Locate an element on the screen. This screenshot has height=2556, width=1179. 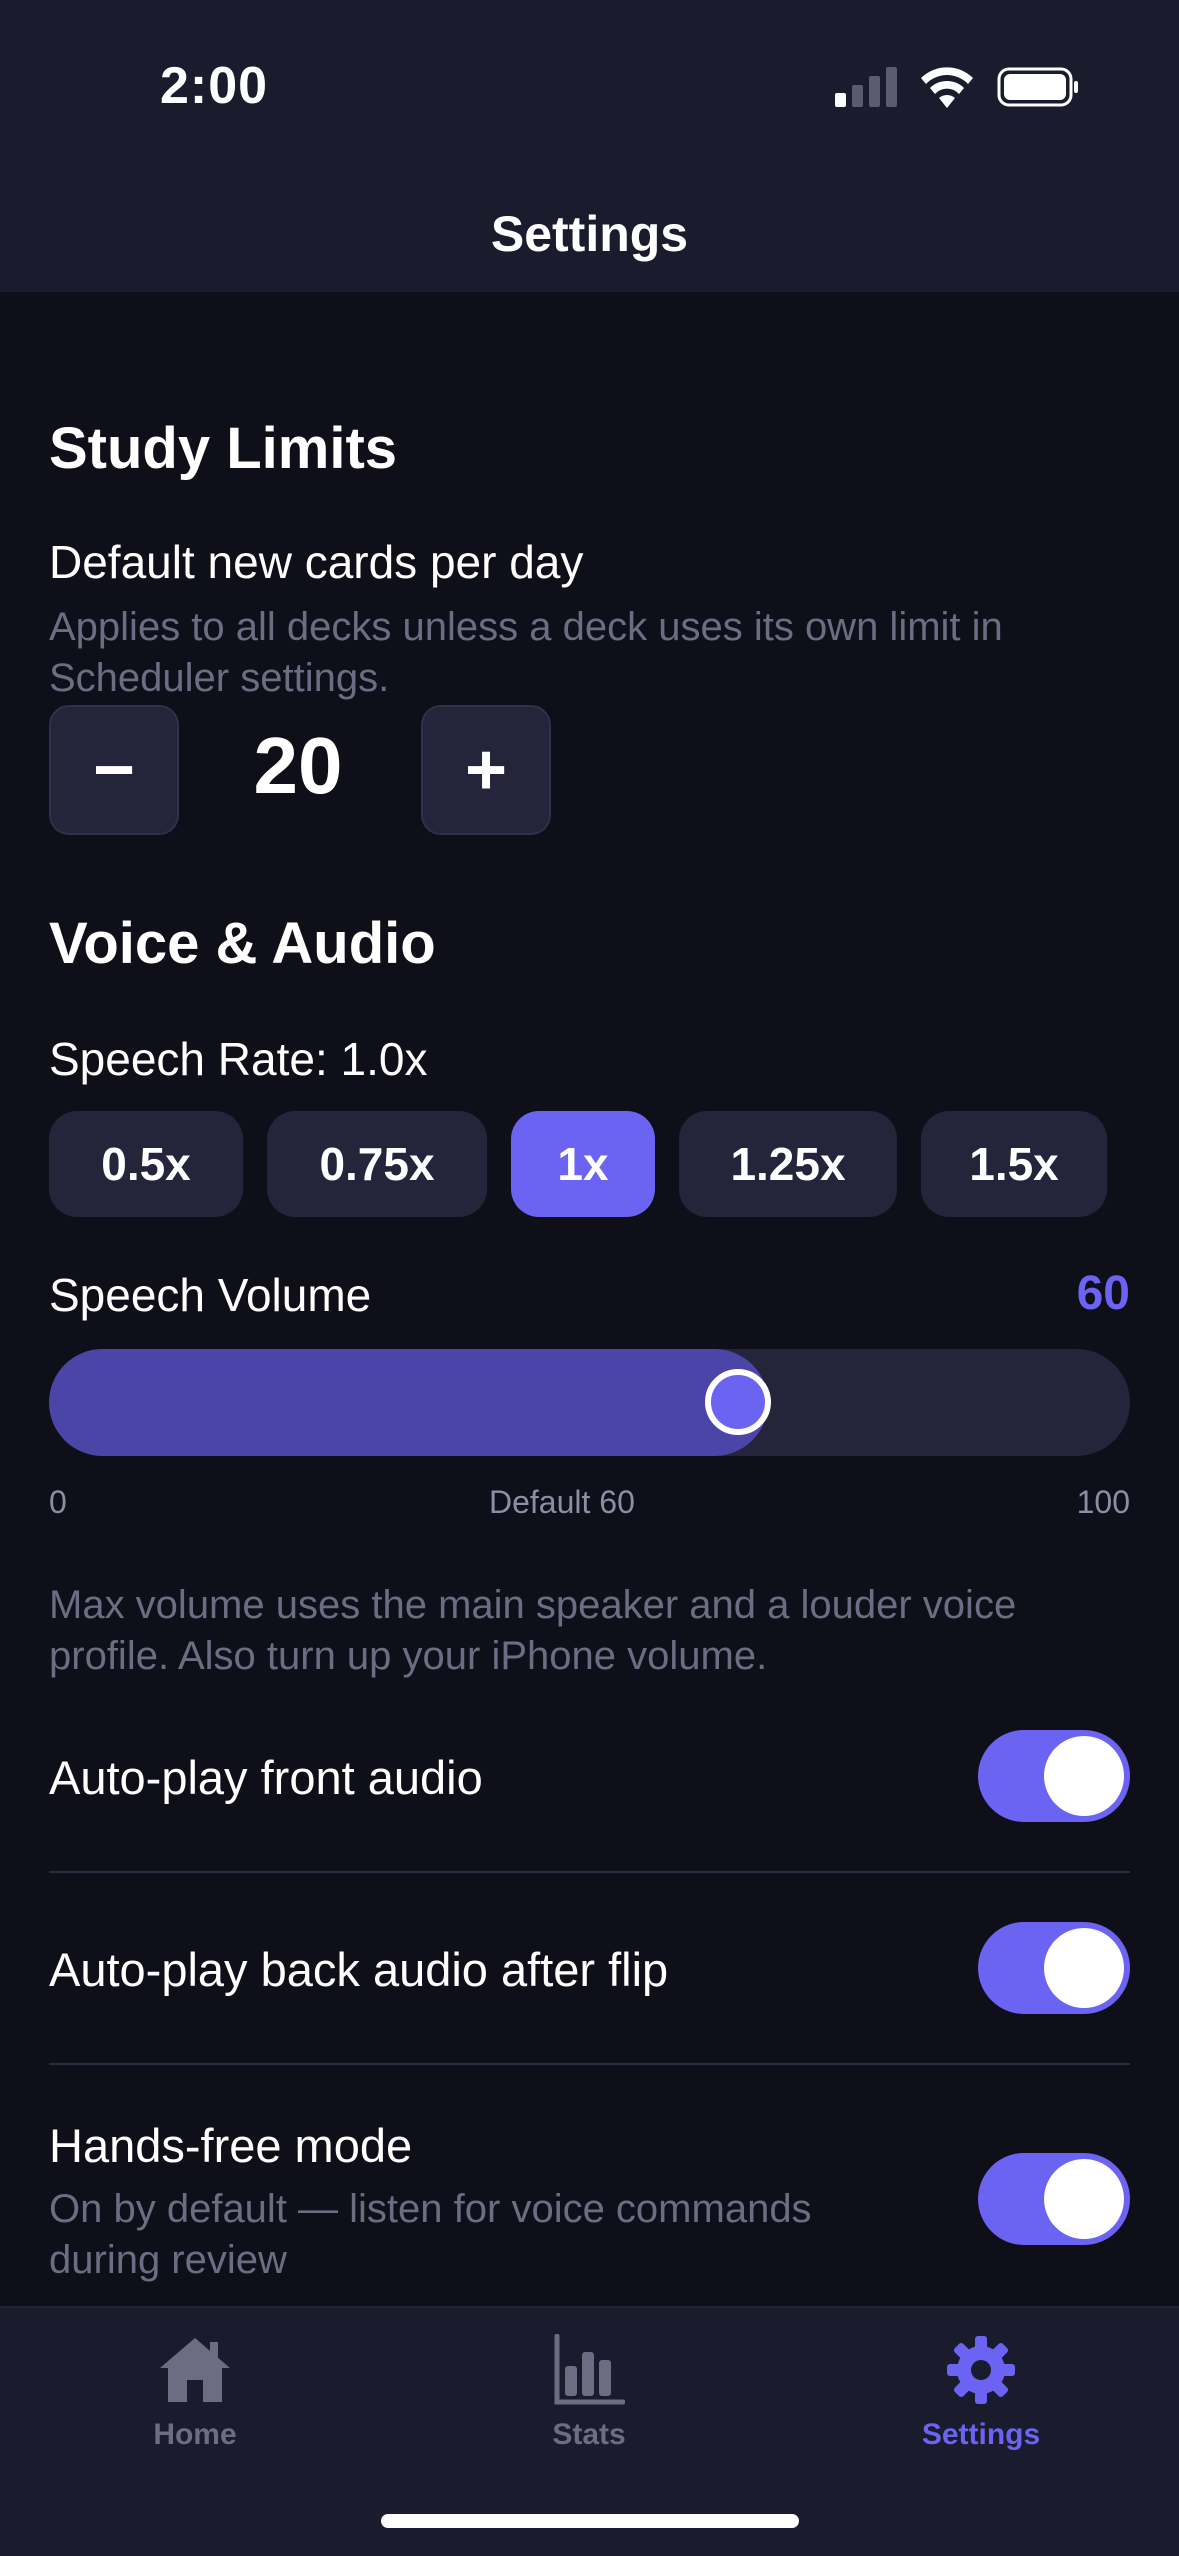
hands-free-label: Hands-free mode is located at coordinates (231, 2145).